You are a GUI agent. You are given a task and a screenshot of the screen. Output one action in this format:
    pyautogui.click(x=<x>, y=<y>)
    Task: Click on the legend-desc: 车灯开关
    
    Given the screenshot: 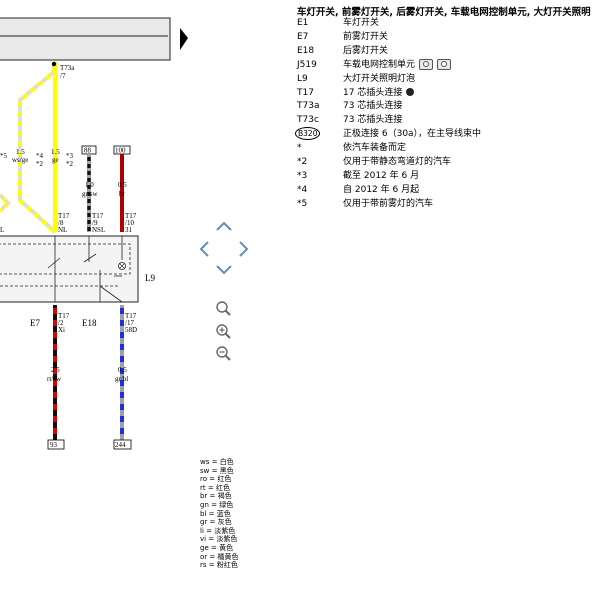 What is the action you would take?
    pyautogui.click(x=361, y=23)
    